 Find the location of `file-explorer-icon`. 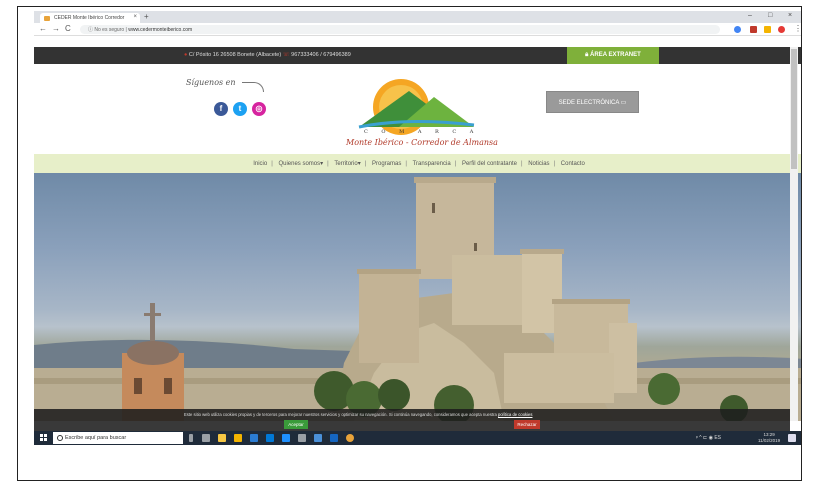

file-explorer-icon is located at coordinates (238, 438).